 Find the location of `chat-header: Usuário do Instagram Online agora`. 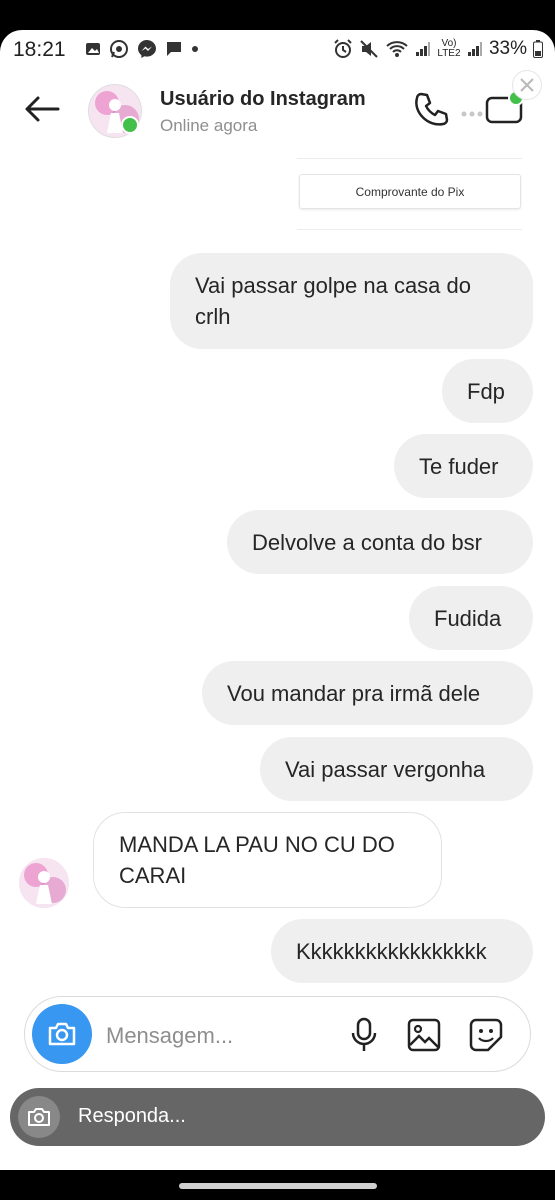

chat-header: Usuário do Instagram Online agora is located at coordinates (277, 108).